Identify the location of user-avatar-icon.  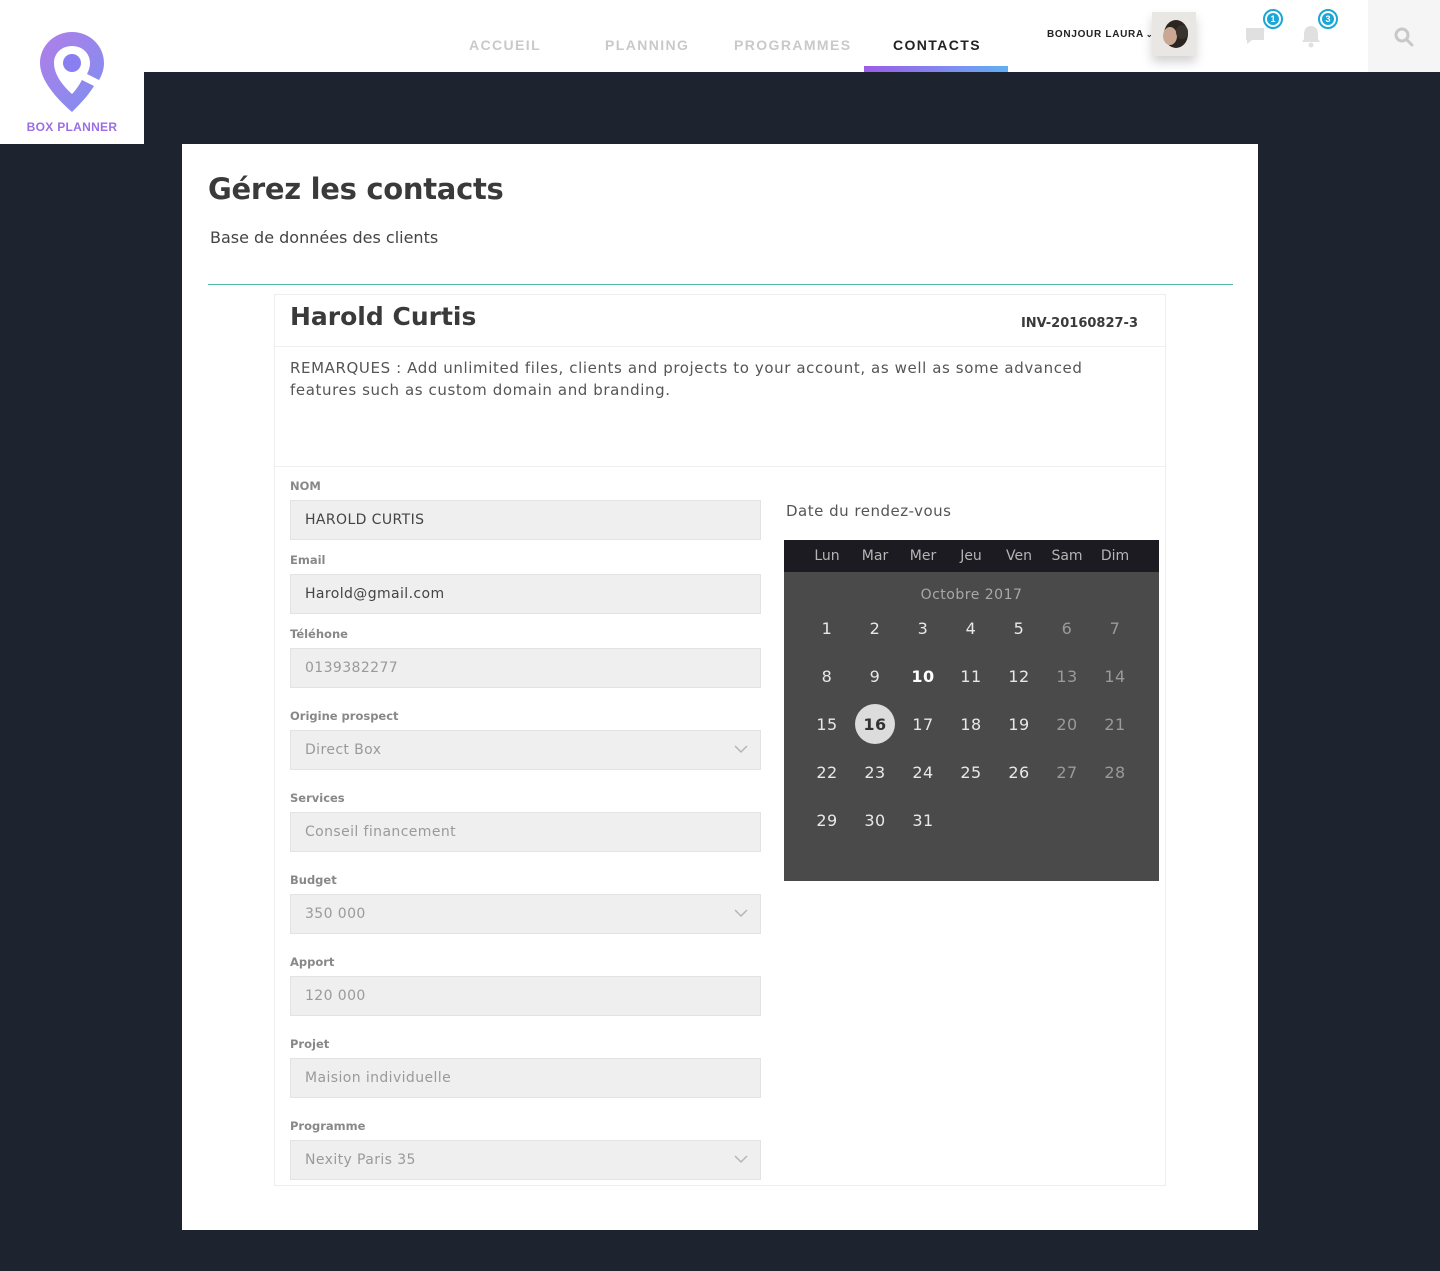
(1174, 34).